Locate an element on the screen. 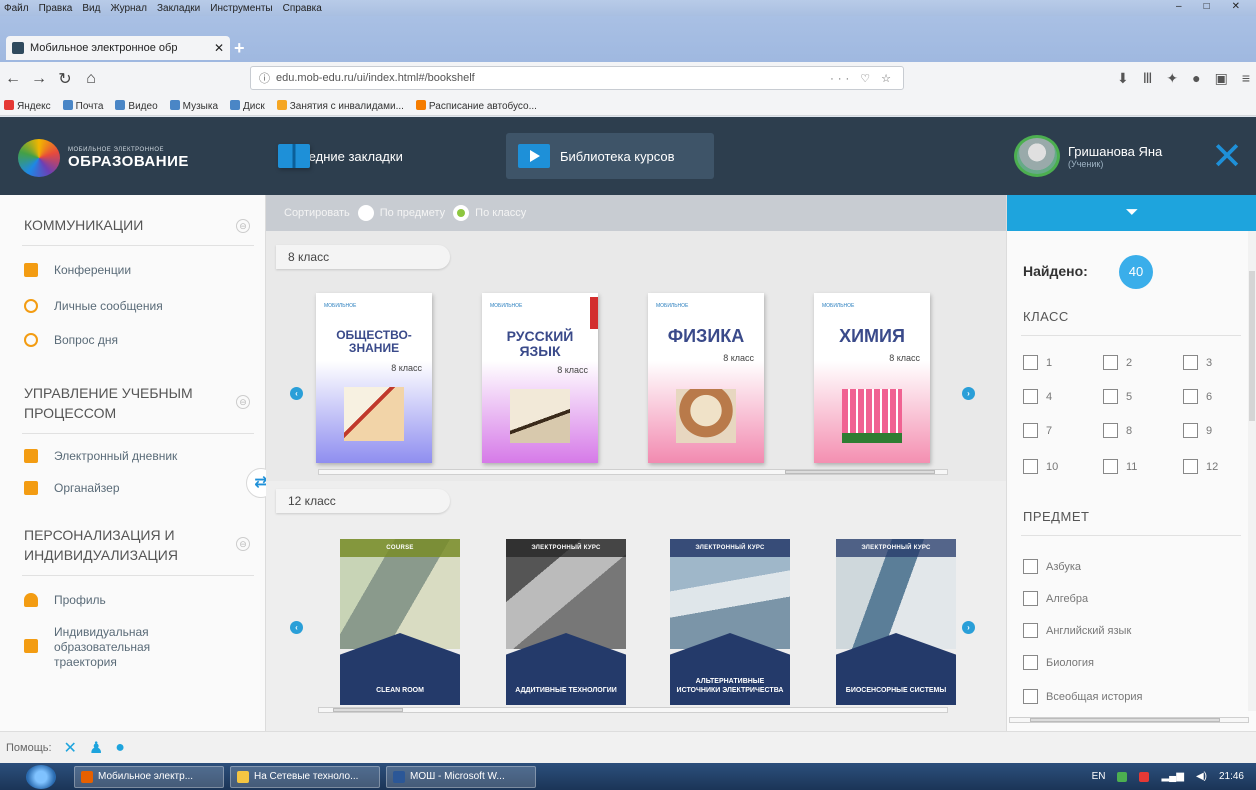 This screenshot has width=1256, height=790. menu-edit: Правка is located at coordinates (56, 8).